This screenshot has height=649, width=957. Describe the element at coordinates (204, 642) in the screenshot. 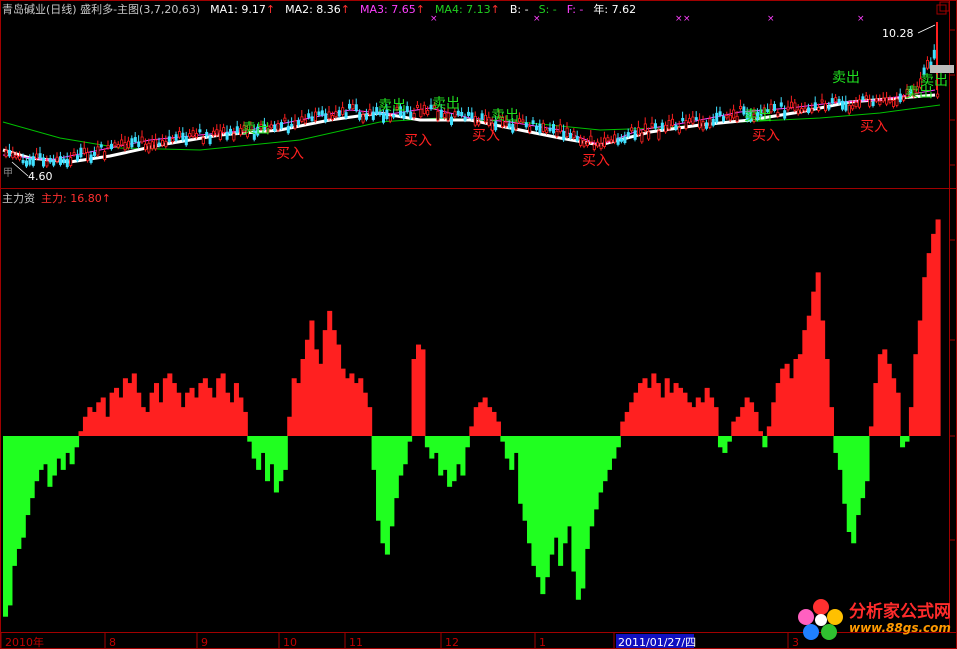

I see `date-label: 9` at that location.